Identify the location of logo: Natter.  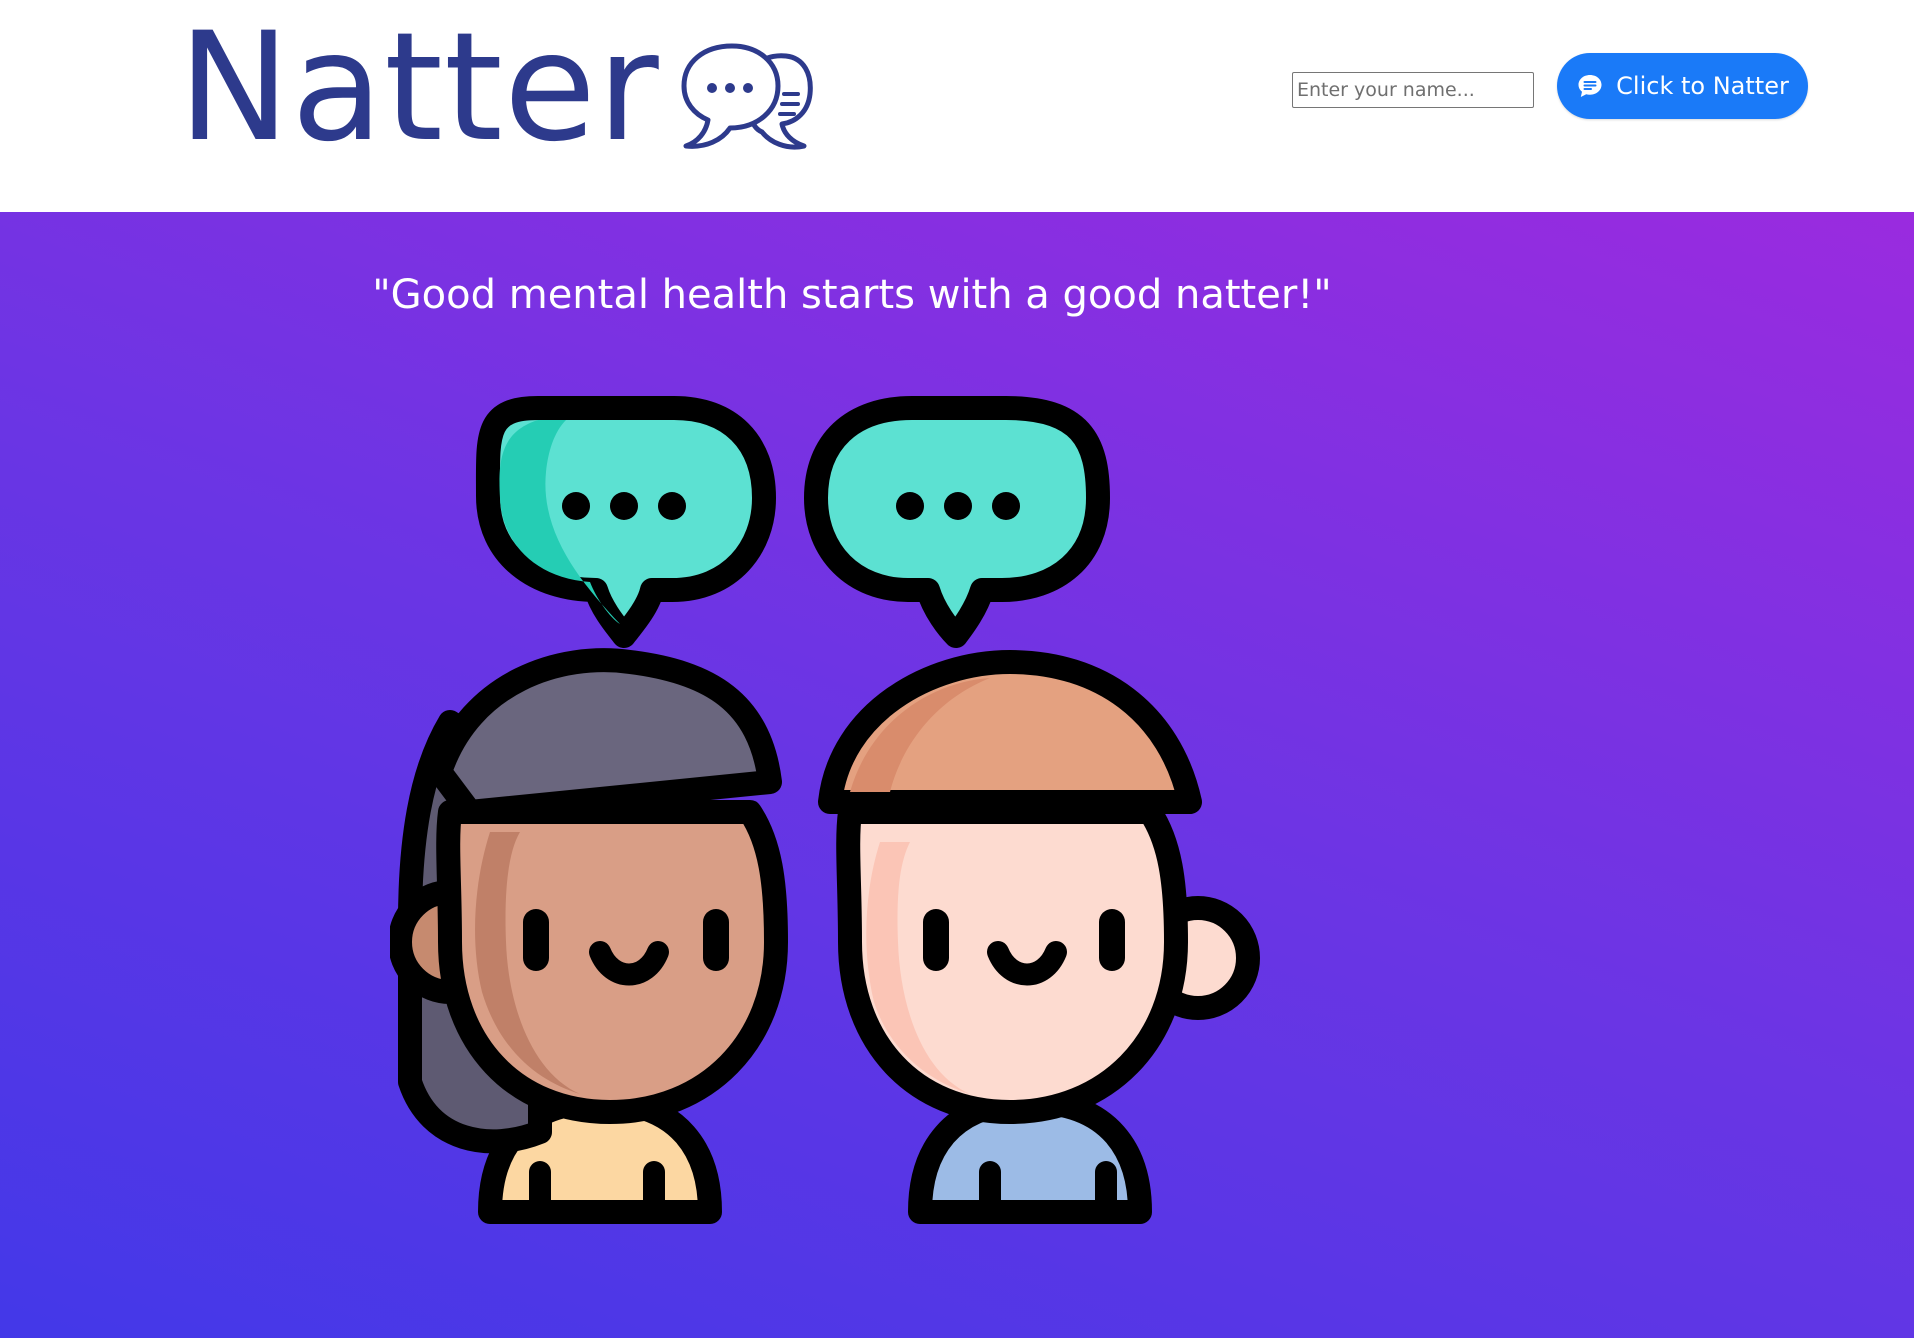
(496, 88).